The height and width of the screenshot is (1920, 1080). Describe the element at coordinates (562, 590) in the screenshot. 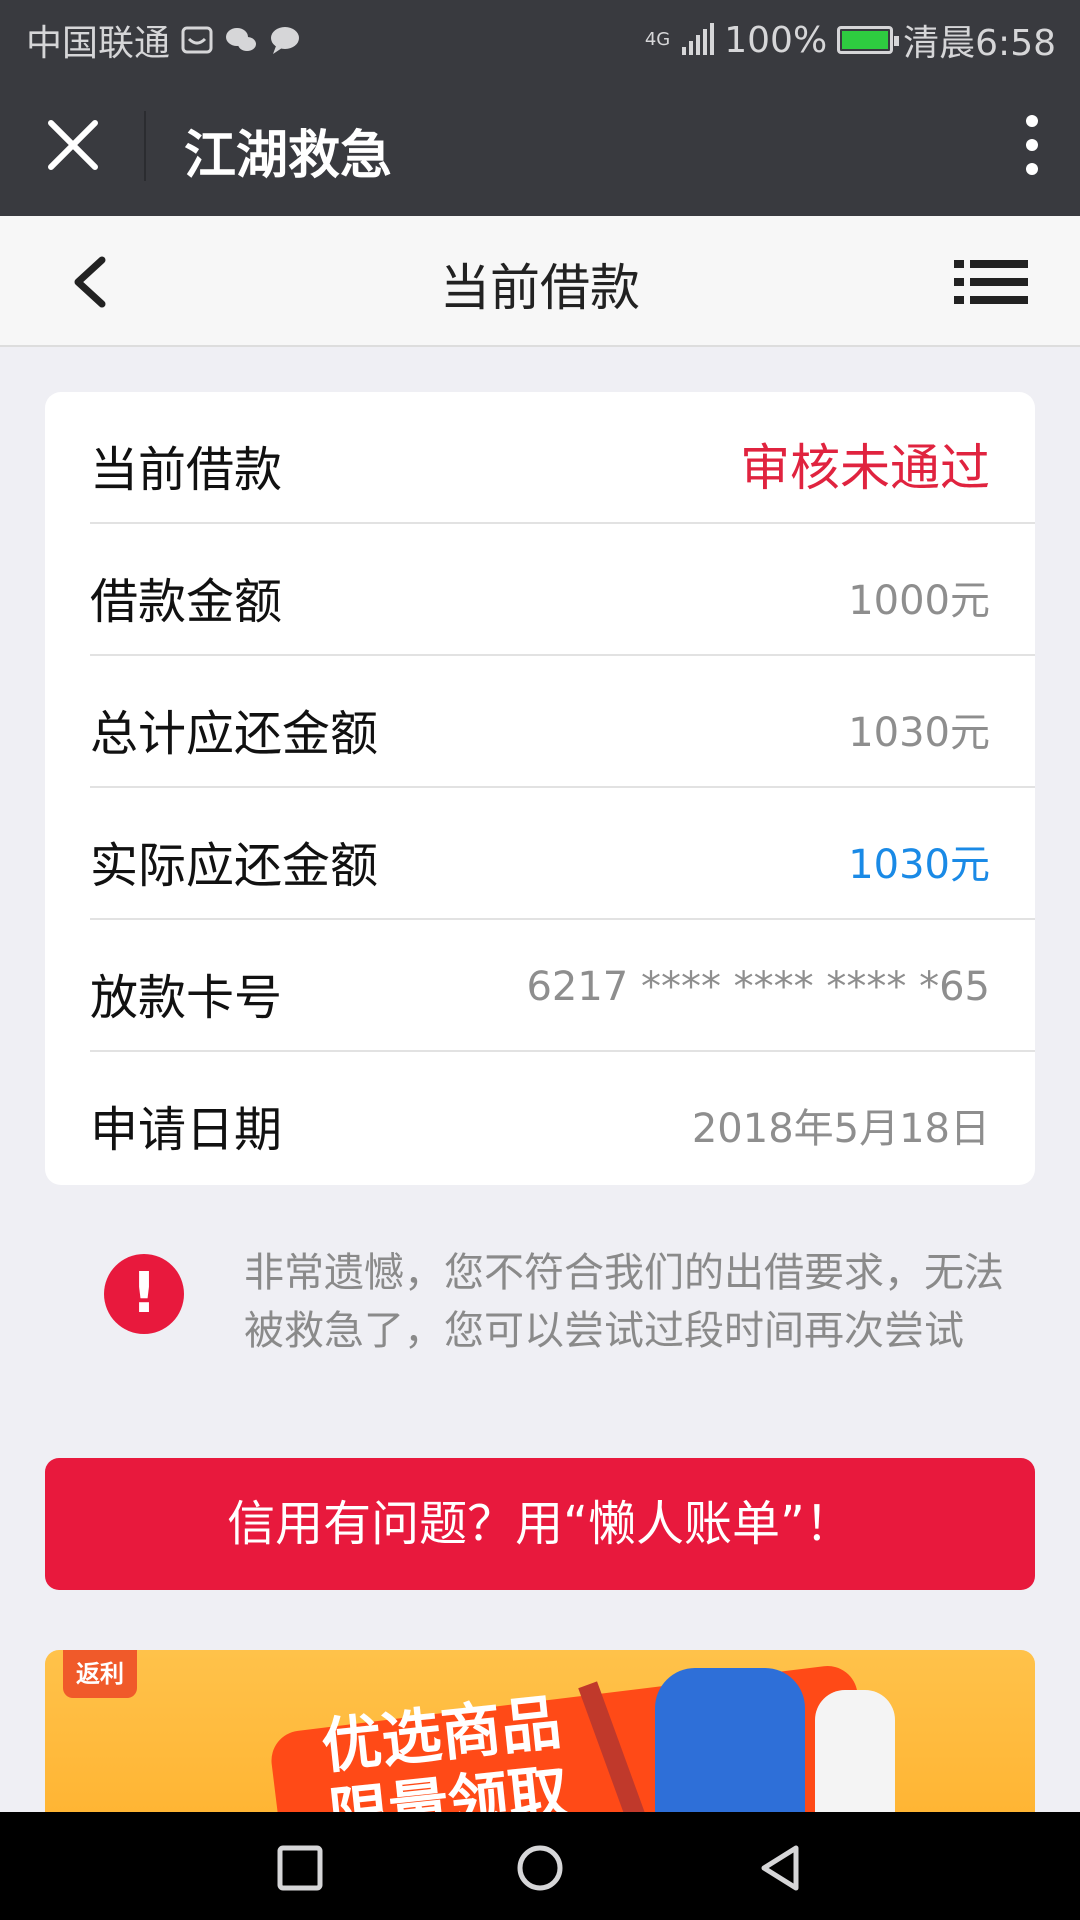

I see `loan-amount-row: 借款金额 1000元` at that location.